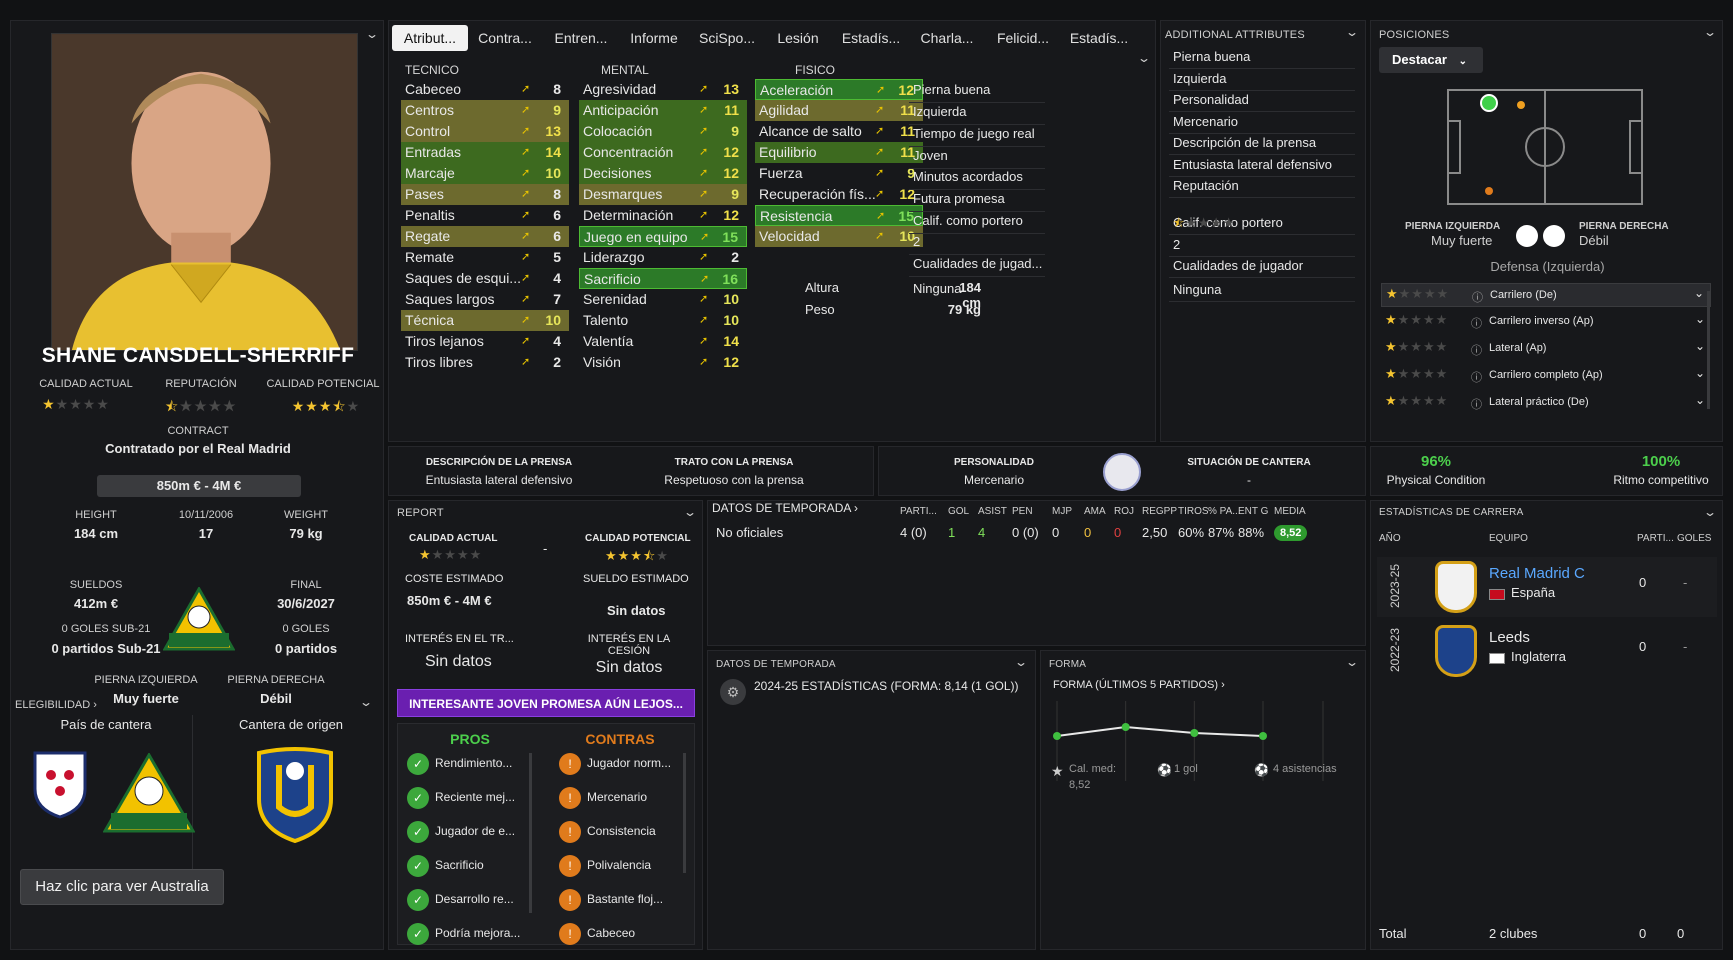  What do you see at coordinates (1509, 637) in the screenshot?
I see `career-team: Leeds` at bounding box center [1509, 637].